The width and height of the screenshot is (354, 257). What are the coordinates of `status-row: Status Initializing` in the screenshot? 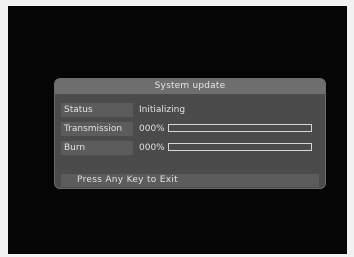 It's located at (191, 110).